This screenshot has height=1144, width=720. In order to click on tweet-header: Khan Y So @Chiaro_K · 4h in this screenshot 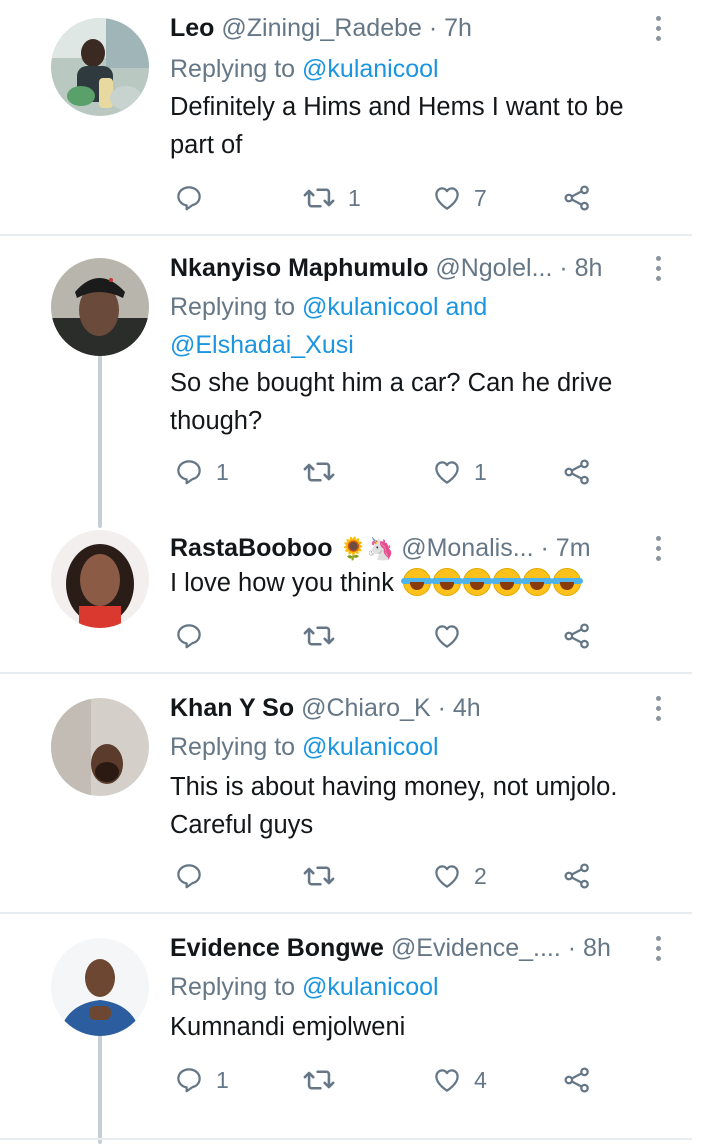, I will do `click(410, 708)`.